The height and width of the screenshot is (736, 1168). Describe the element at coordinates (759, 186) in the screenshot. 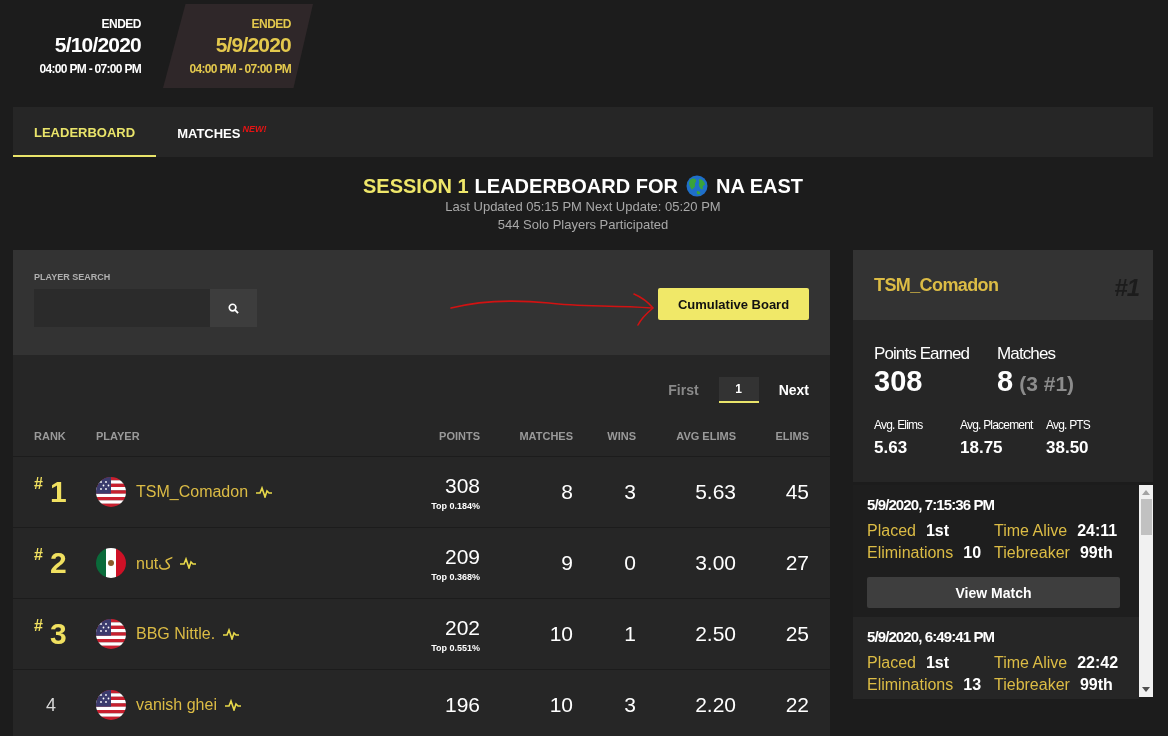

I see `region-title: NA EAST` at that location.